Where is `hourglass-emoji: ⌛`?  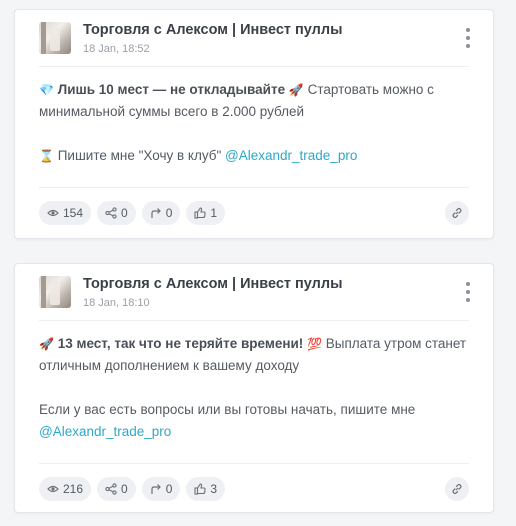
hourglass-emoji: ⌛ is located at coordinates (46, 156).